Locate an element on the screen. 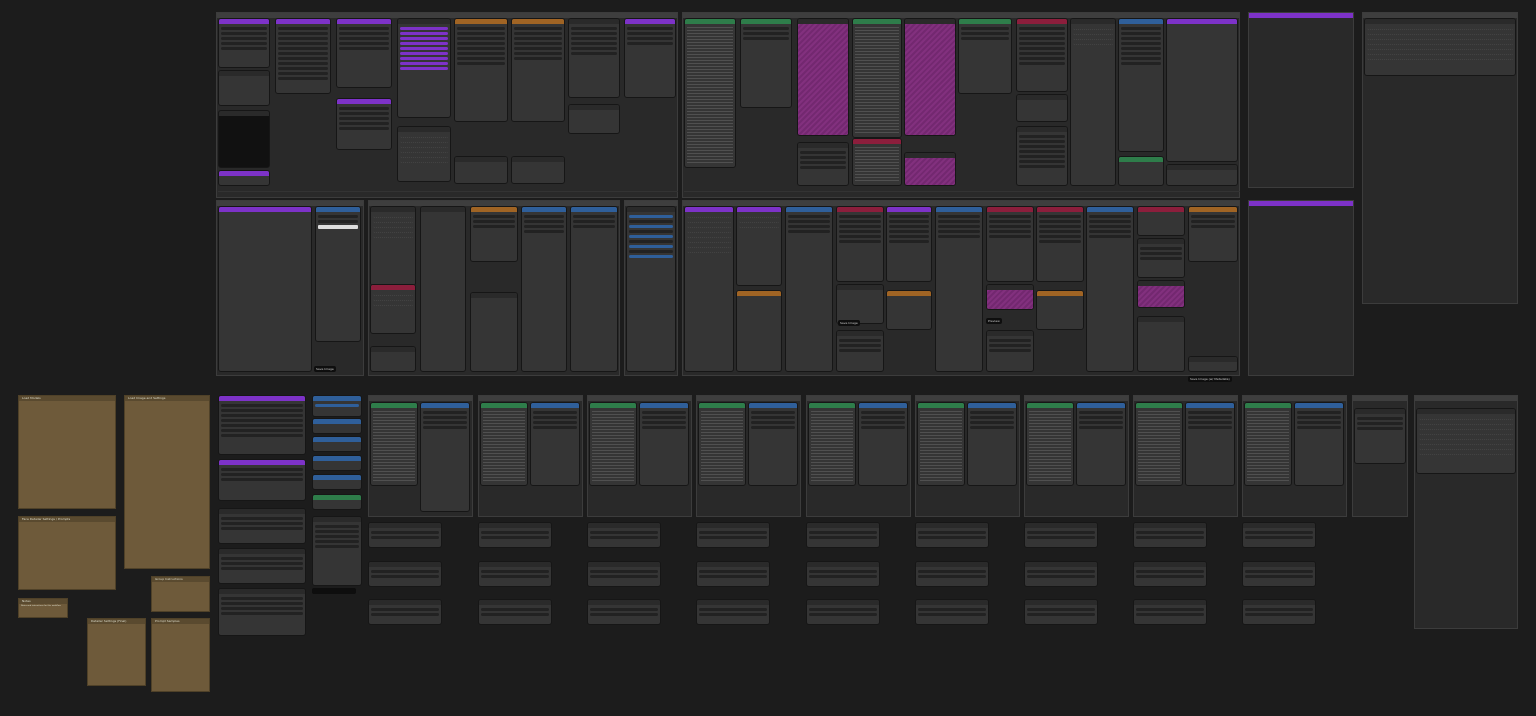  node-red-settings is located at coordinates (1042, 55).